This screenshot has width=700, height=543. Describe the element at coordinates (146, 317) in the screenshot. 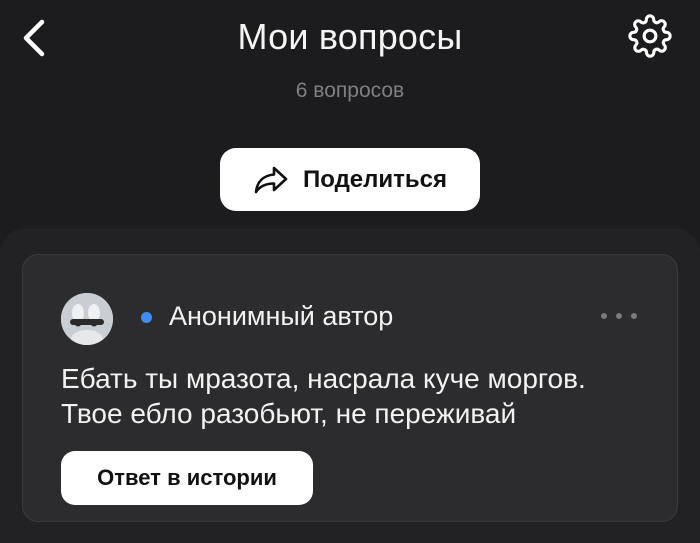

I see `online-status-dot` at that location.